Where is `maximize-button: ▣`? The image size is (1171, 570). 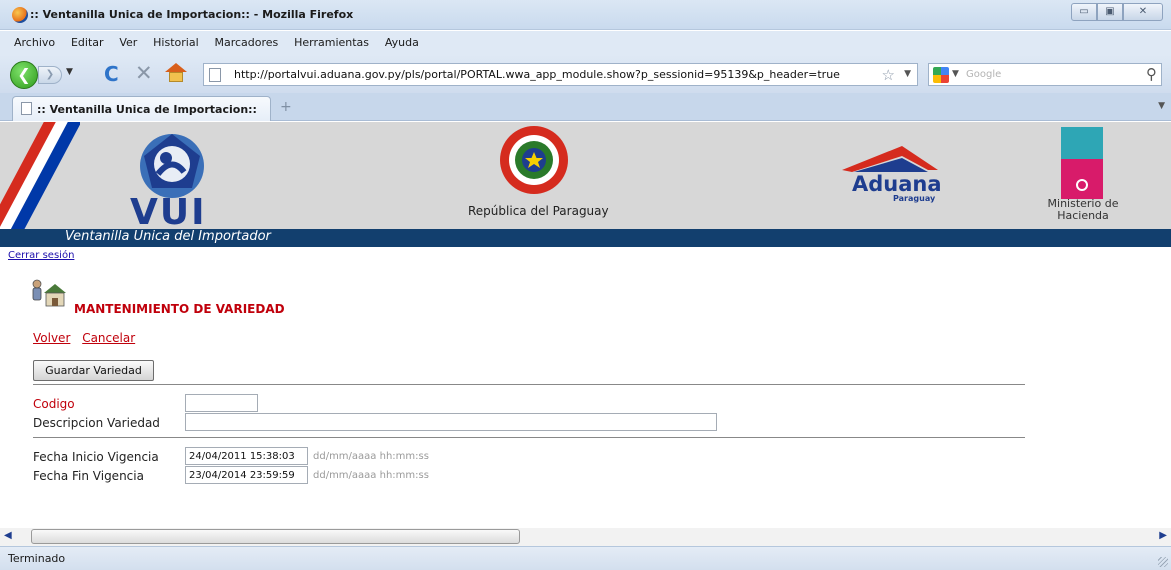
maximize-button: ▣ is located at coordinates (1110, 12).